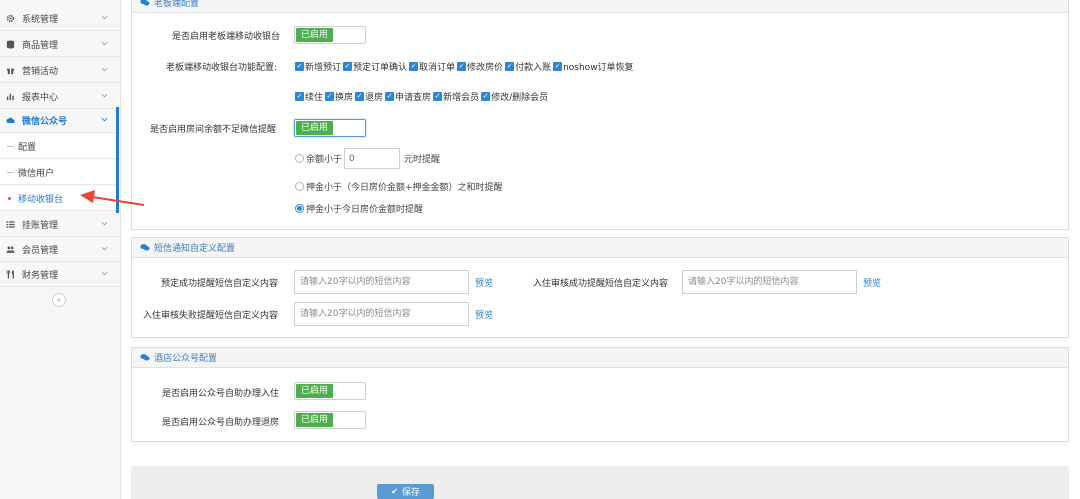 The width and height of the screenshot is (1080, 499). Describe the element at coordinates (222, 68) in the screenshot. I see `boss-features-label: 老板端移动收银台功能配置:` at that location.